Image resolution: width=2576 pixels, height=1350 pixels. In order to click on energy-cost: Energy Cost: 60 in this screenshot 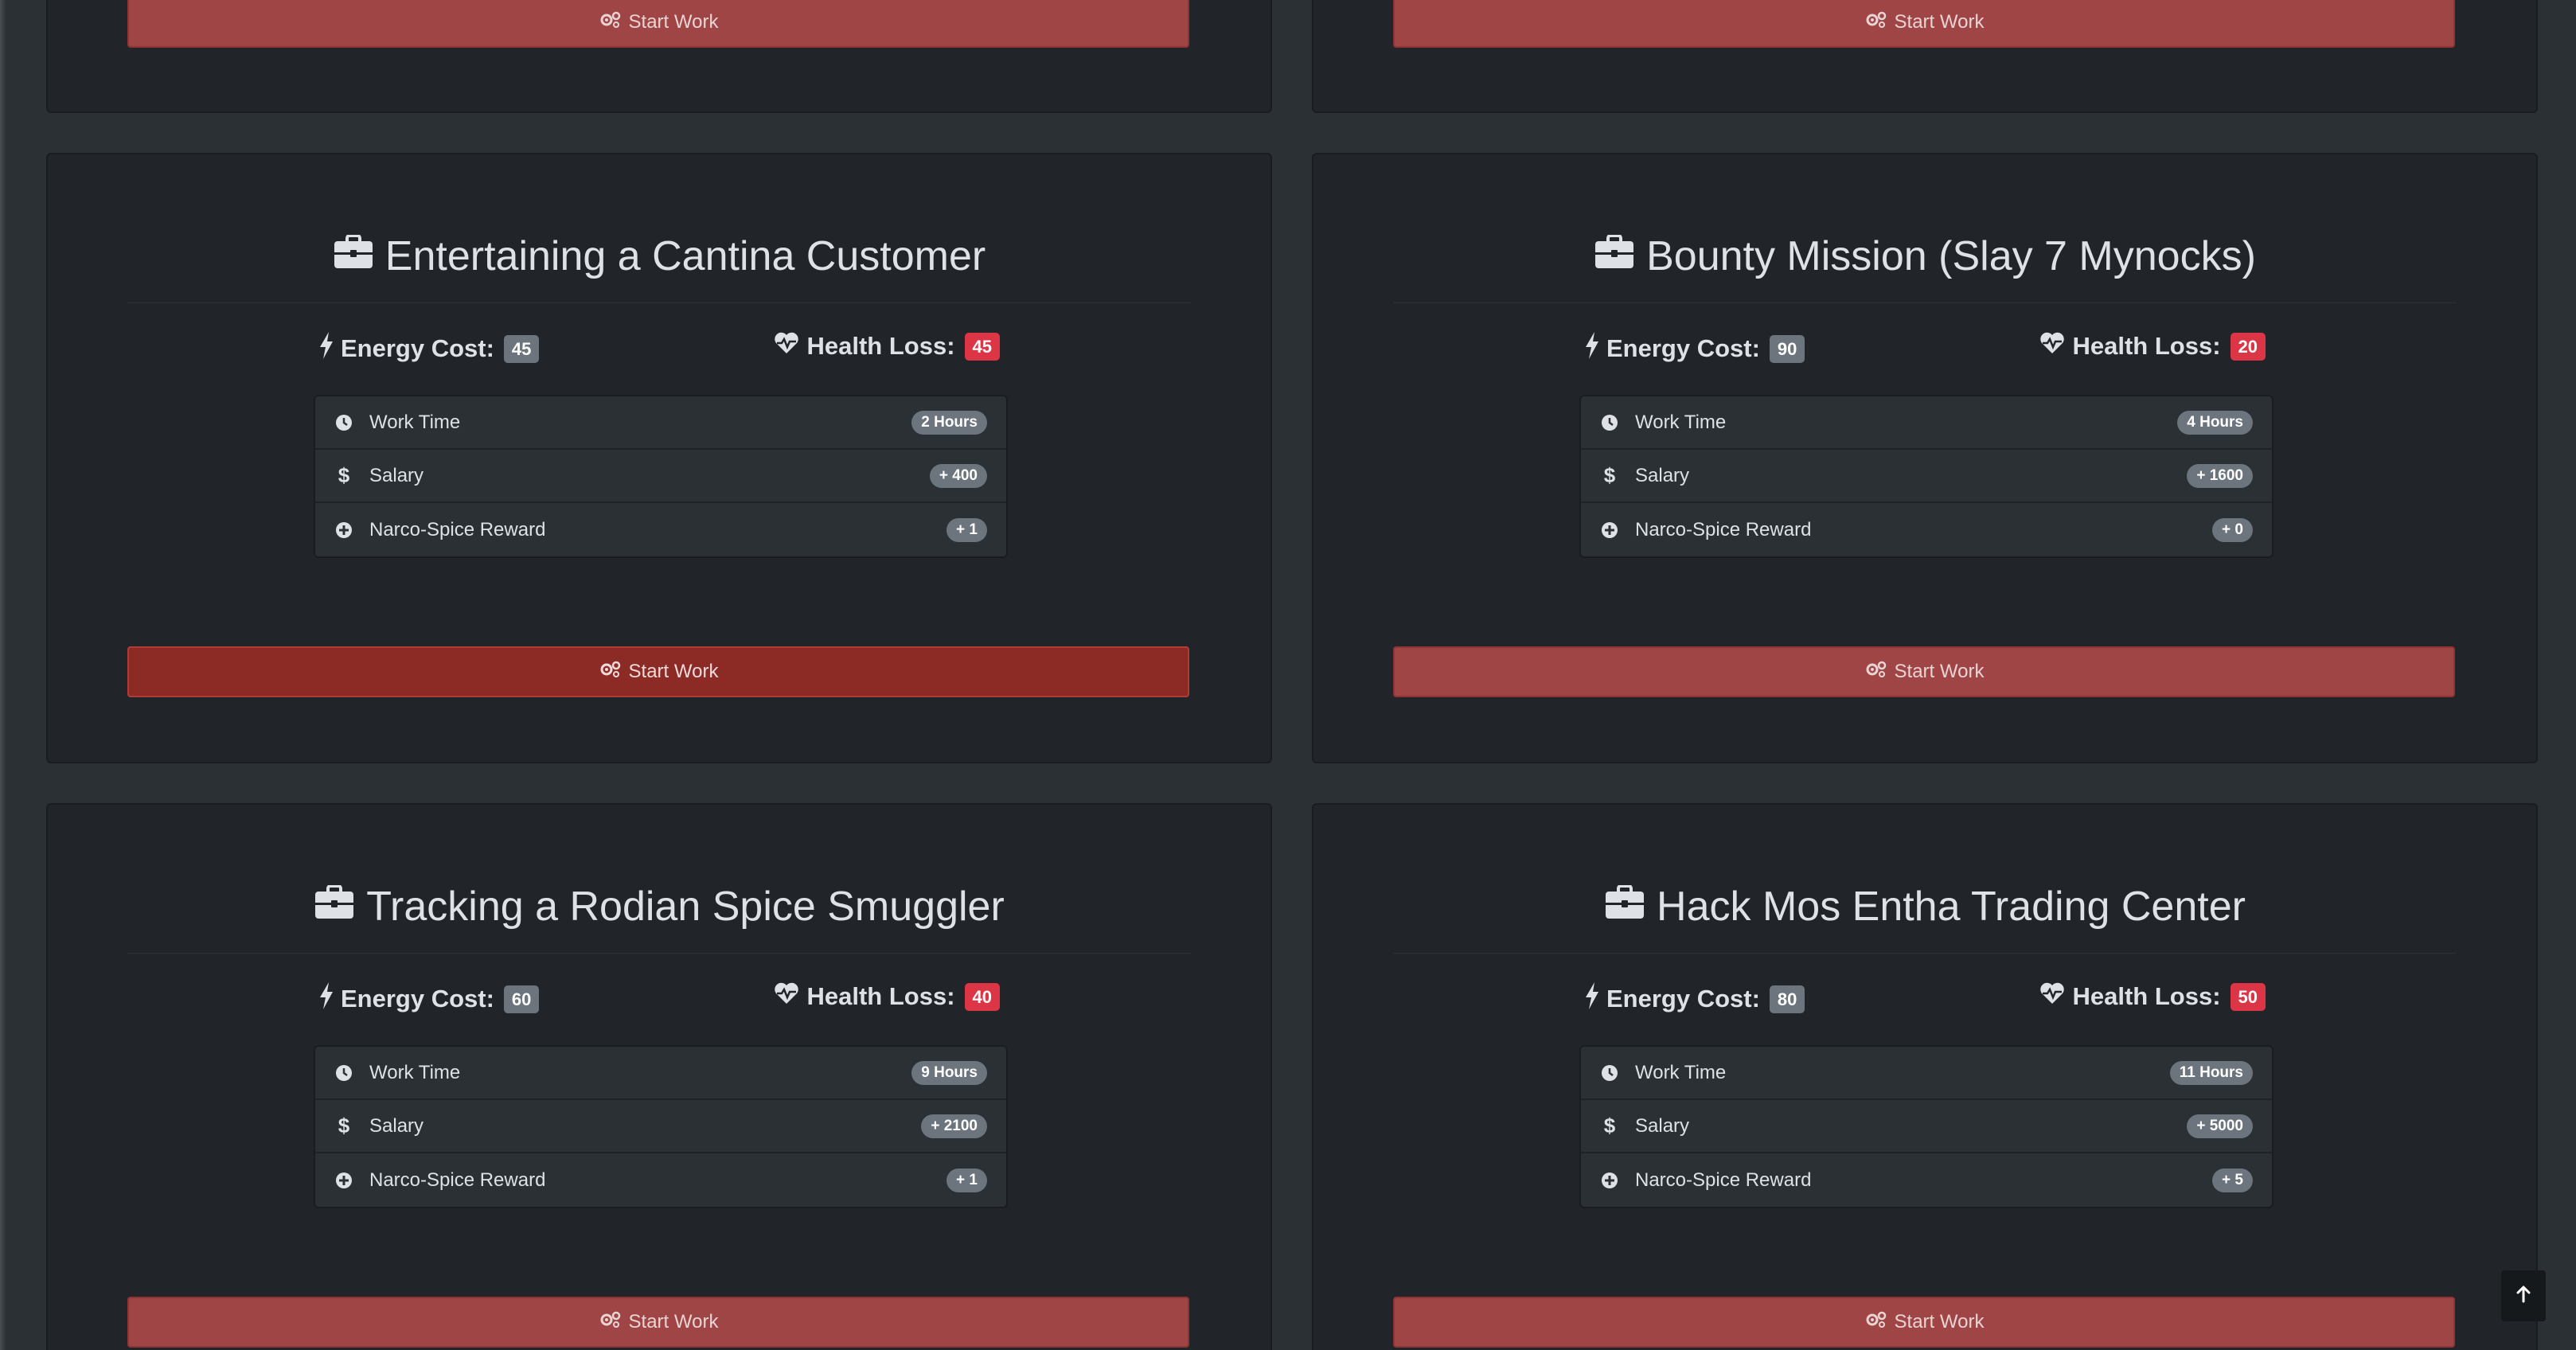, I will do `click(429, 999)`.